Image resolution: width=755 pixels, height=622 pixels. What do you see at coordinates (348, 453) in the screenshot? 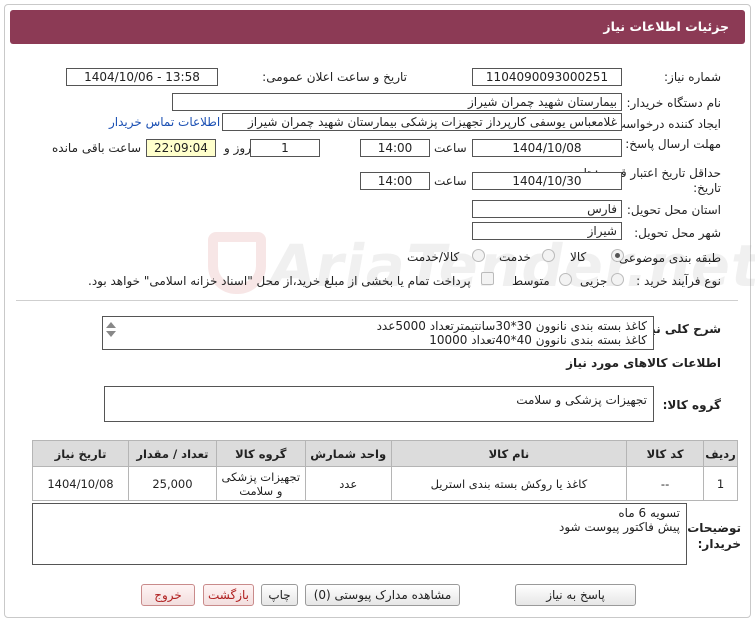
I see `col-unit: واحد شمارش` at bounding box center [348, 453].